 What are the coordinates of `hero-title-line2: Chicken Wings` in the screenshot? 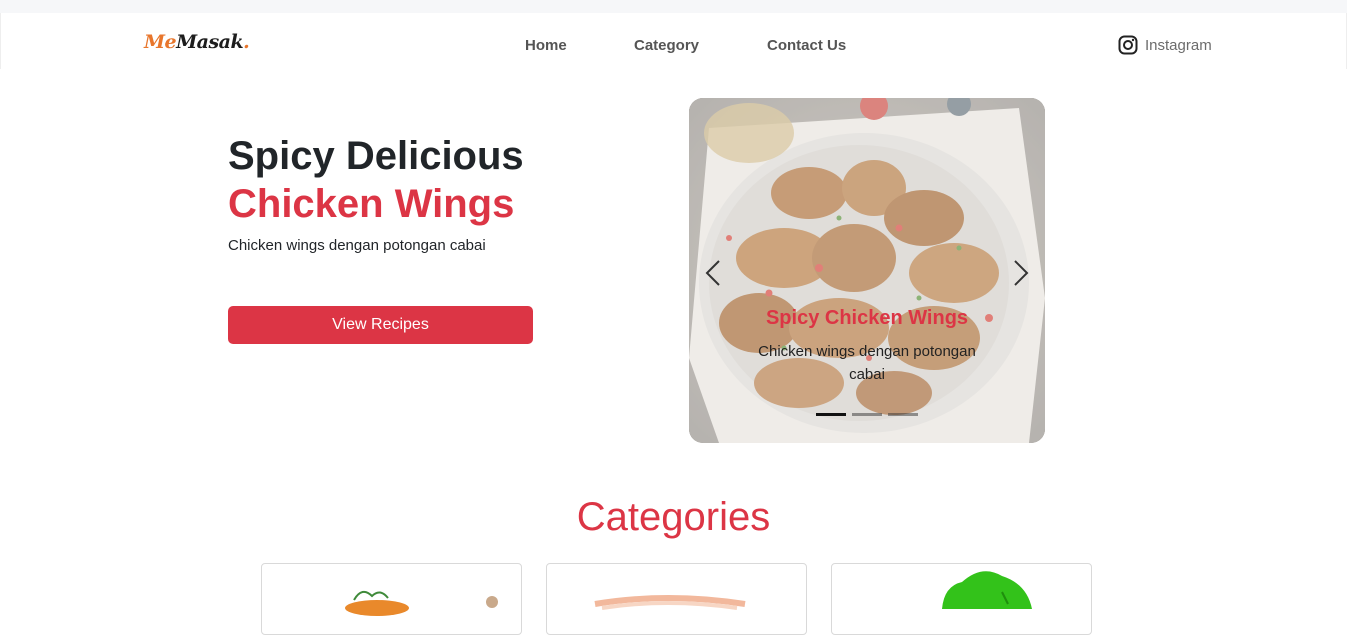 It's located at (371, 204).